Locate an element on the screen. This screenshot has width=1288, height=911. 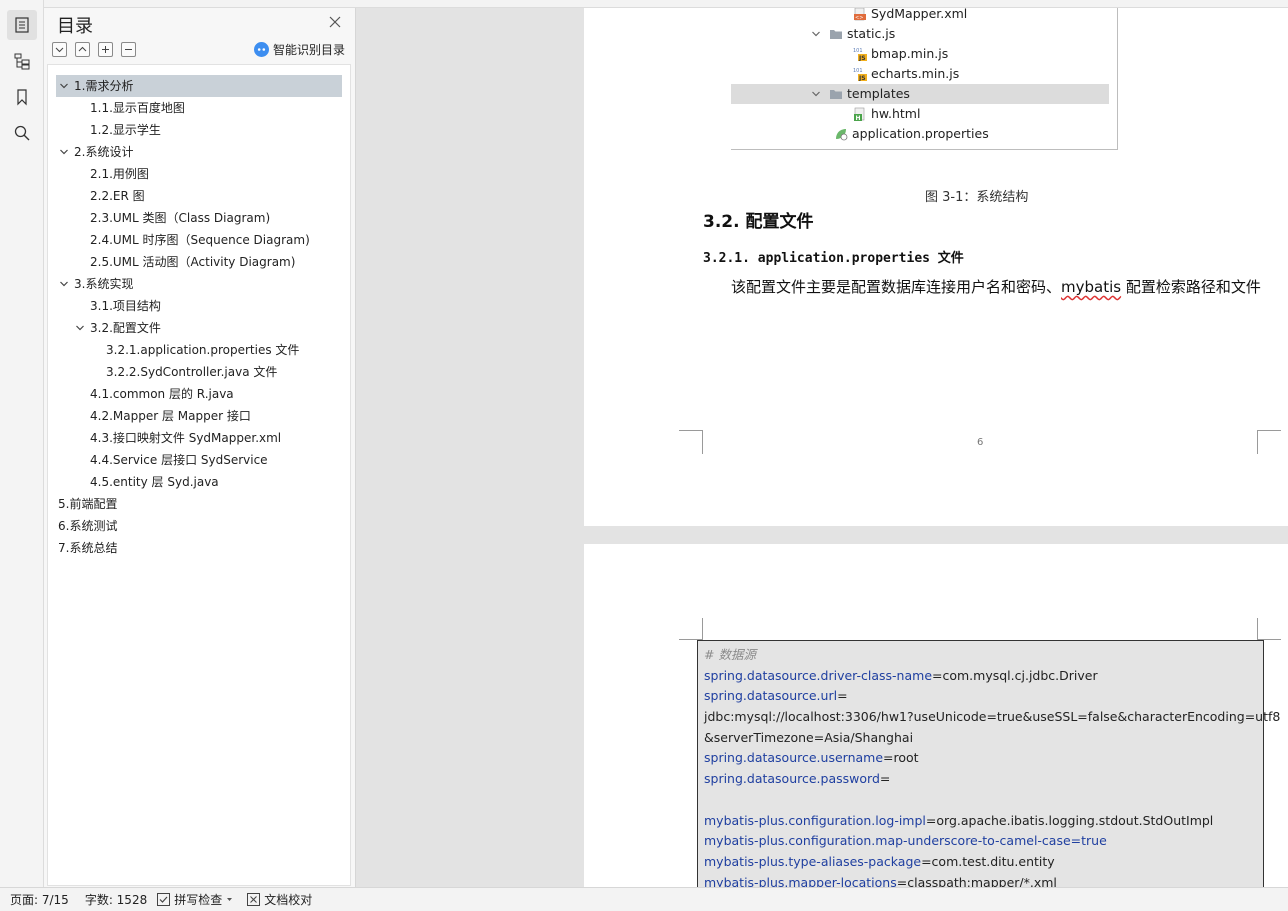
toc-item-label: 3.1.项目结构 is located at coordinates (125, 306).